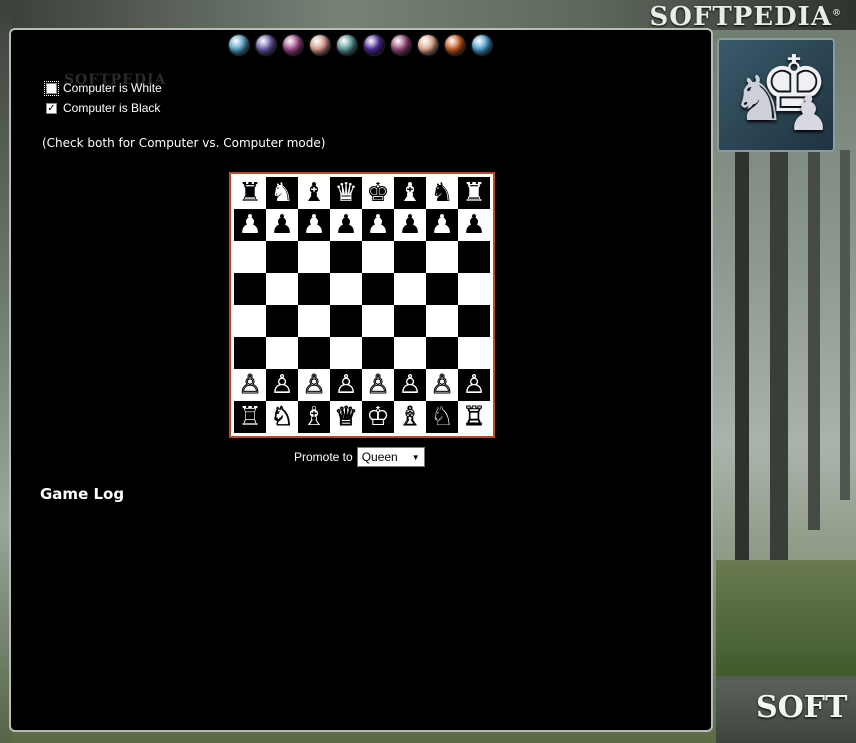 The width and height of the screenshot is (856, 743). I want to click on square-h6, so click(474, 257).